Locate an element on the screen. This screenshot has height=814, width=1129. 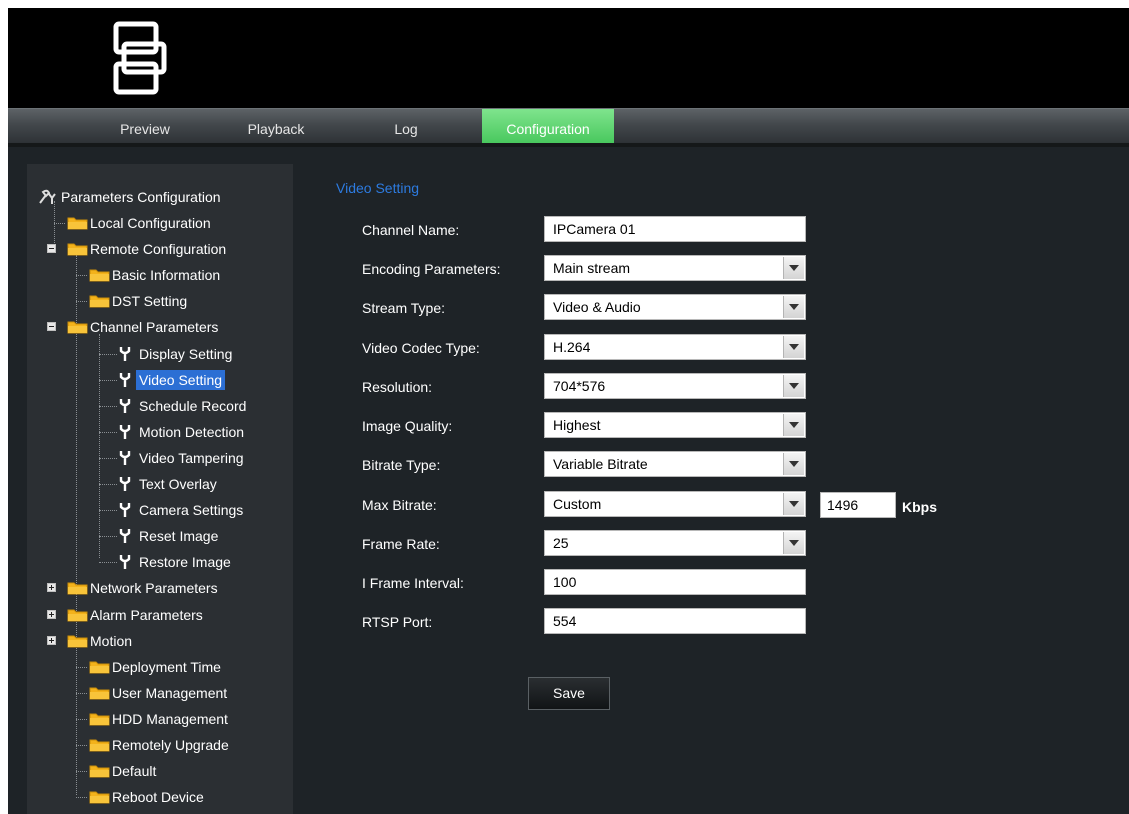
bitrate-unit-label: Kbps is located at coordinates (919, 507).